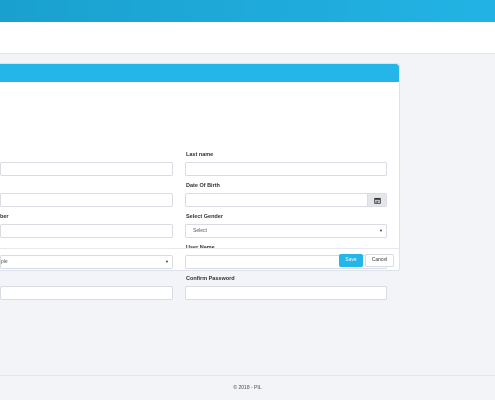  What do you see at coordinates (86, 200) in the screenshot?
I see `row2-left-input` at bounding box center [86, 200].